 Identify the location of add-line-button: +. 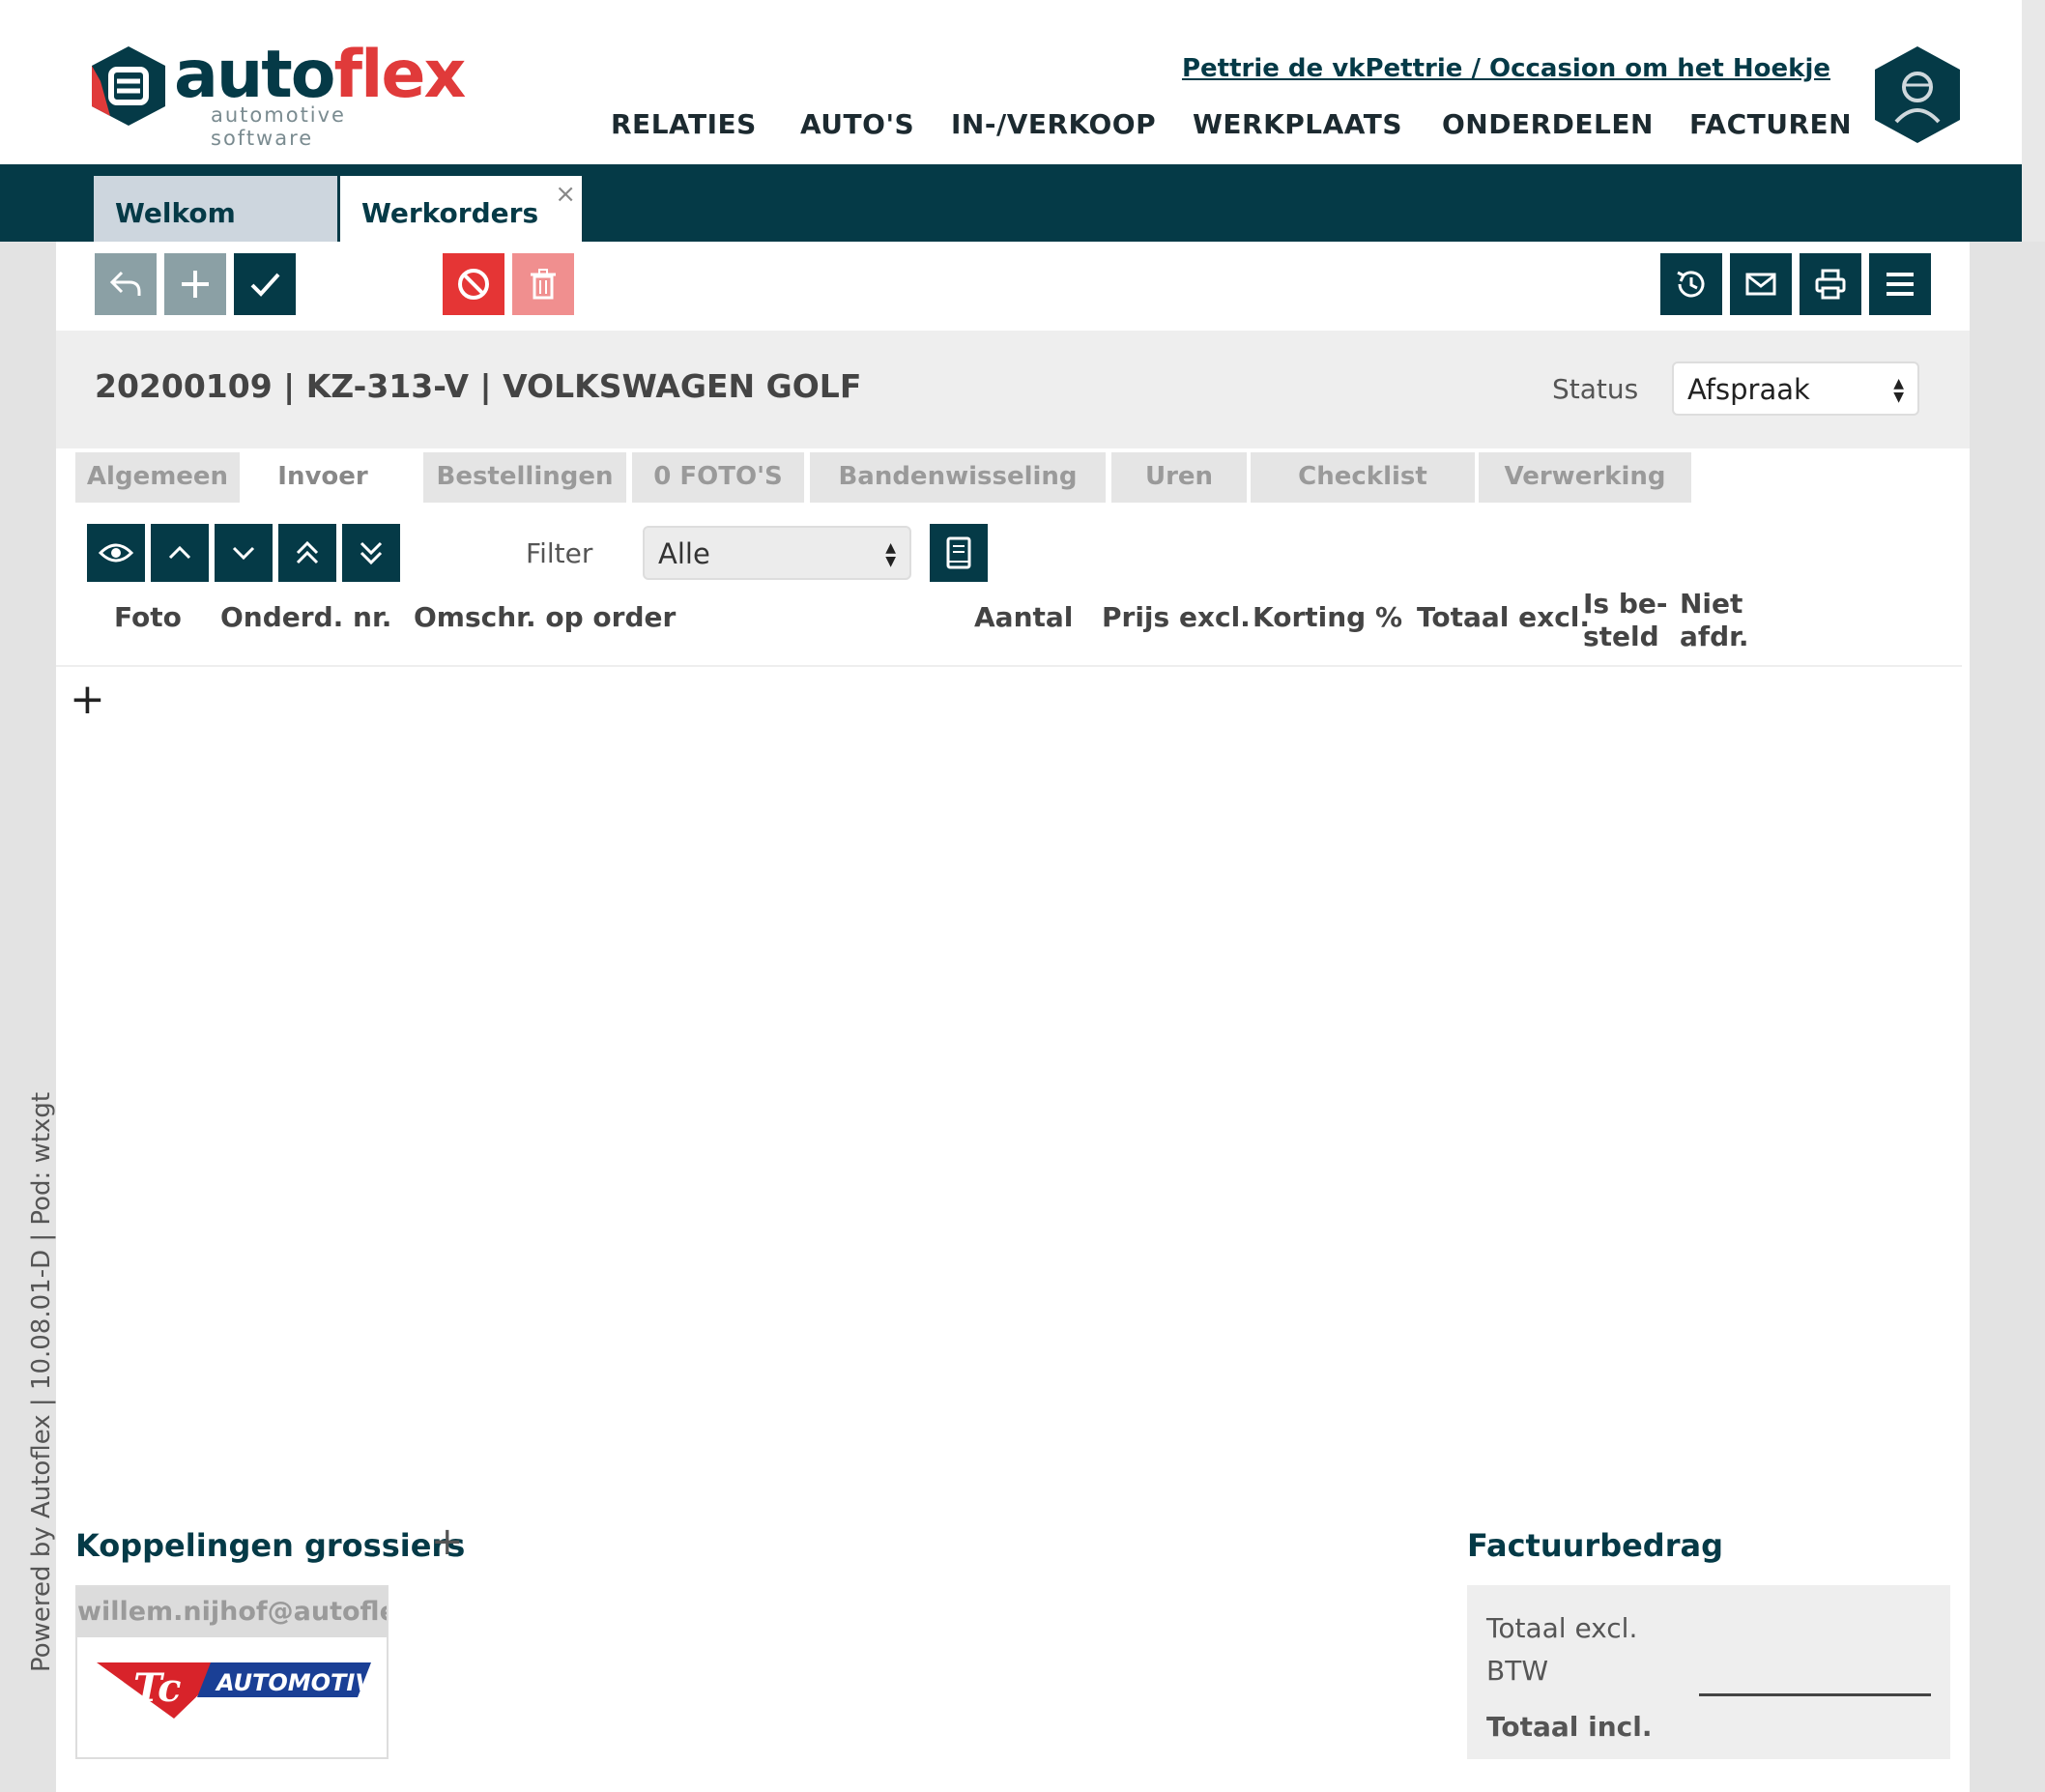
(87, 699).